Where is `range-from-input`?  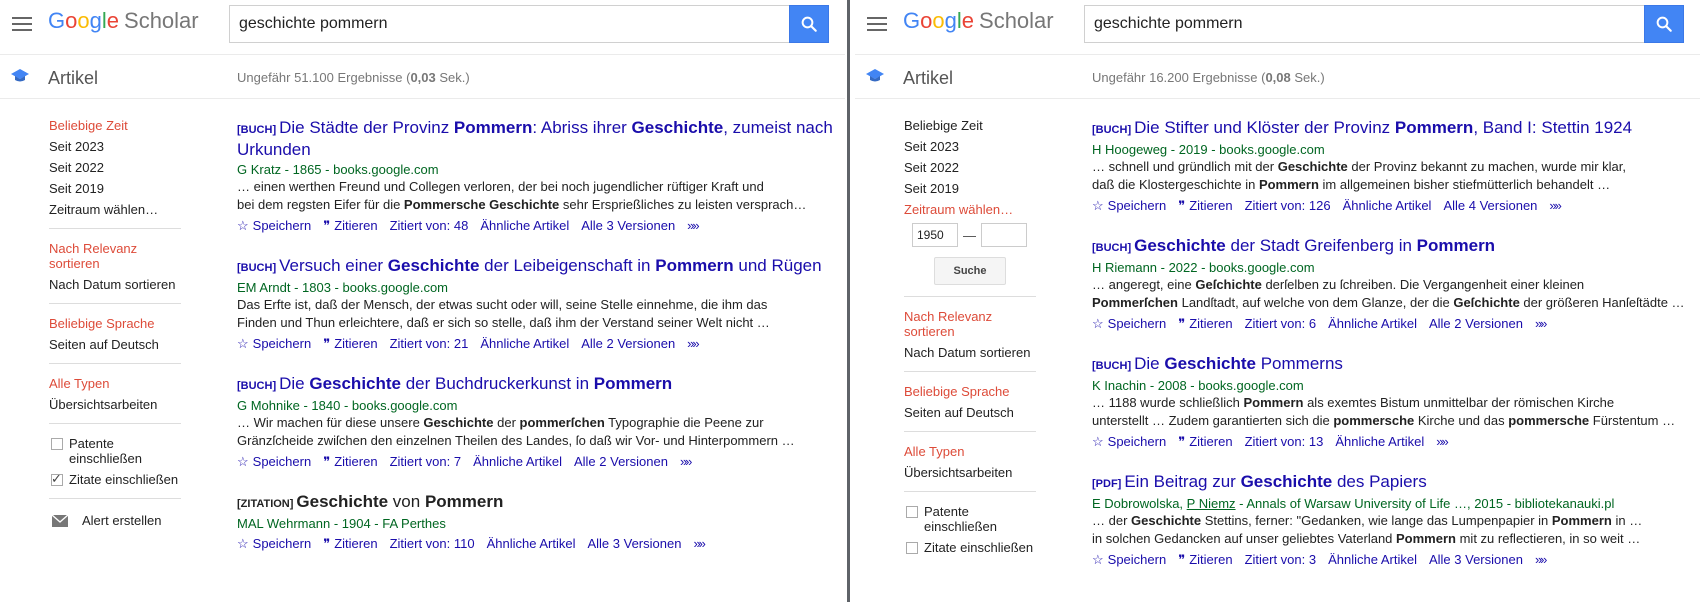 range-from-input is located at coordinates (935, 235).